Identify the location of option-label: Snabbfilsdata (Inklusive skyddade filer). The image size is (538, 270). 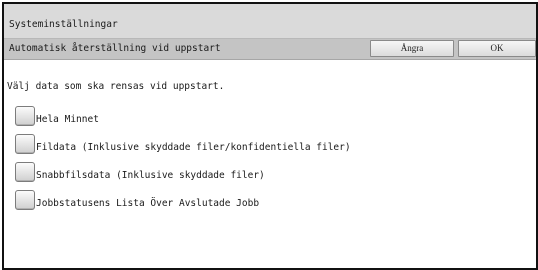
(150, 175).